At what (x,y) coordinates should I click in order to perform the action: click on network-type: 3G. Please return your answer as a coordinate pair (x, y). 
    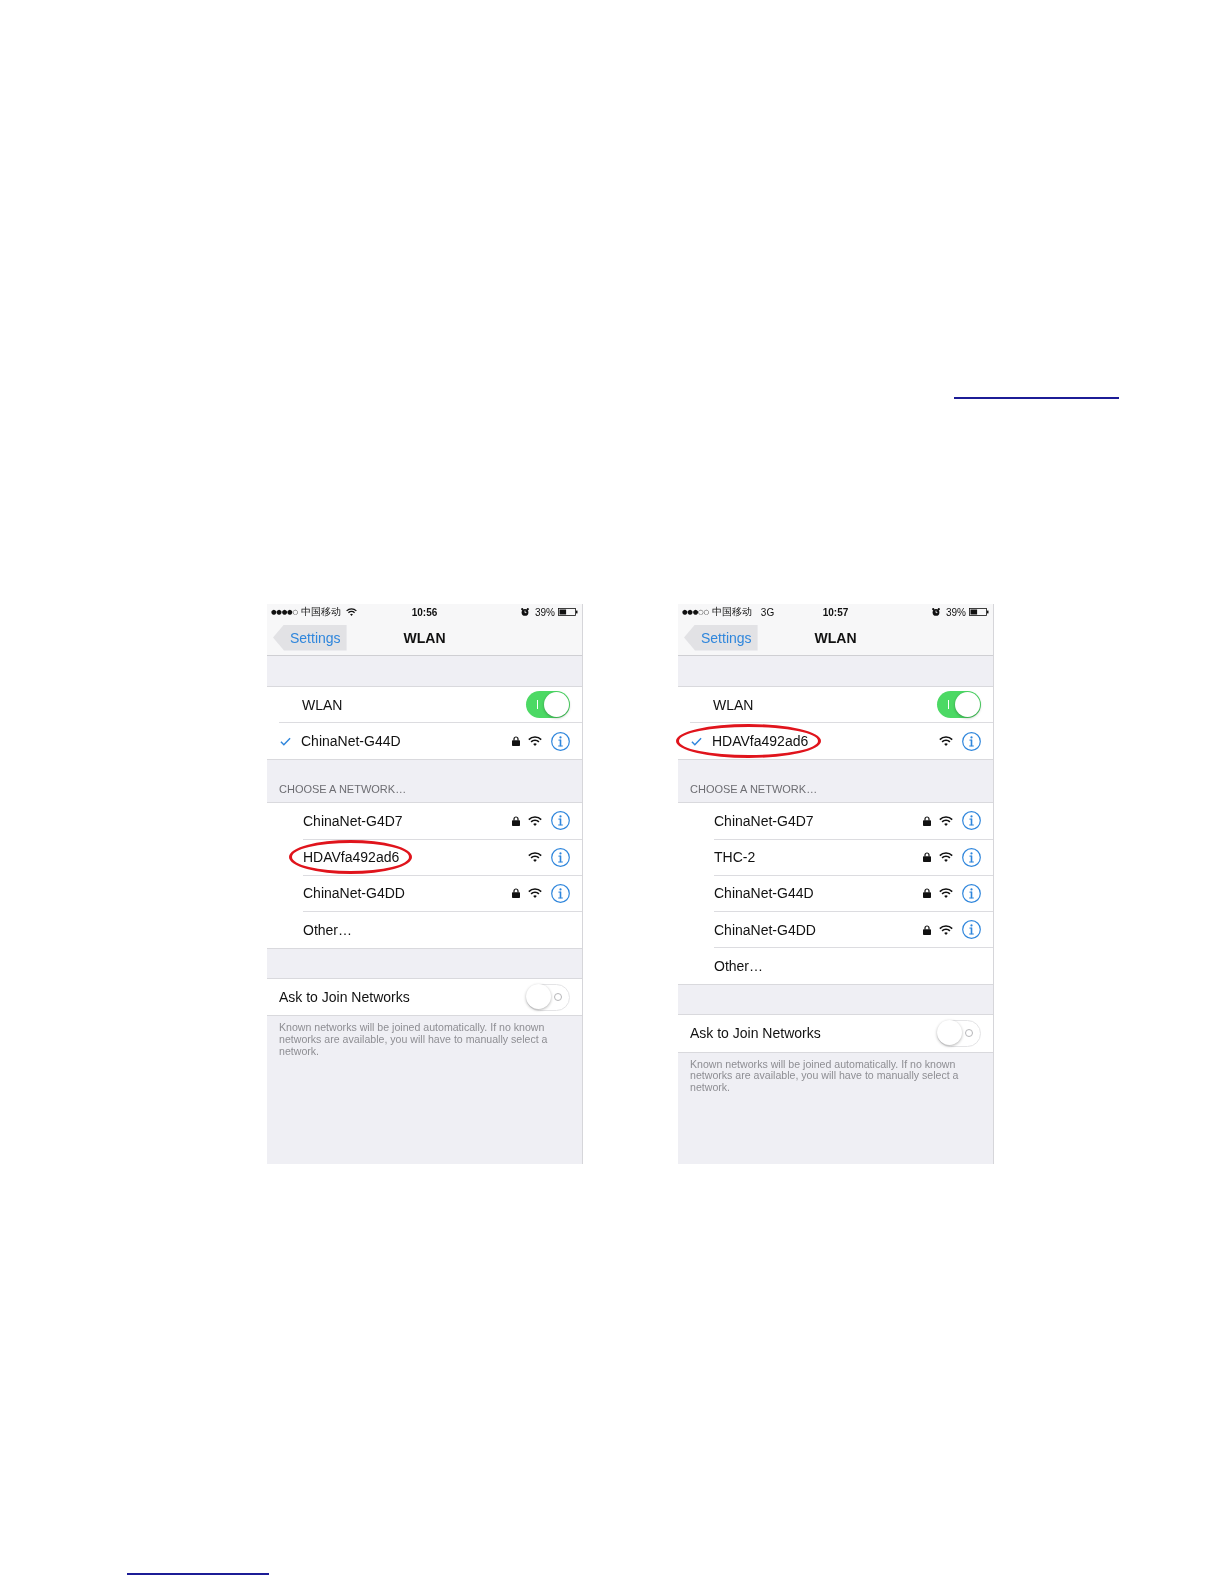
    Looking at the image, I should click on (767, 612).